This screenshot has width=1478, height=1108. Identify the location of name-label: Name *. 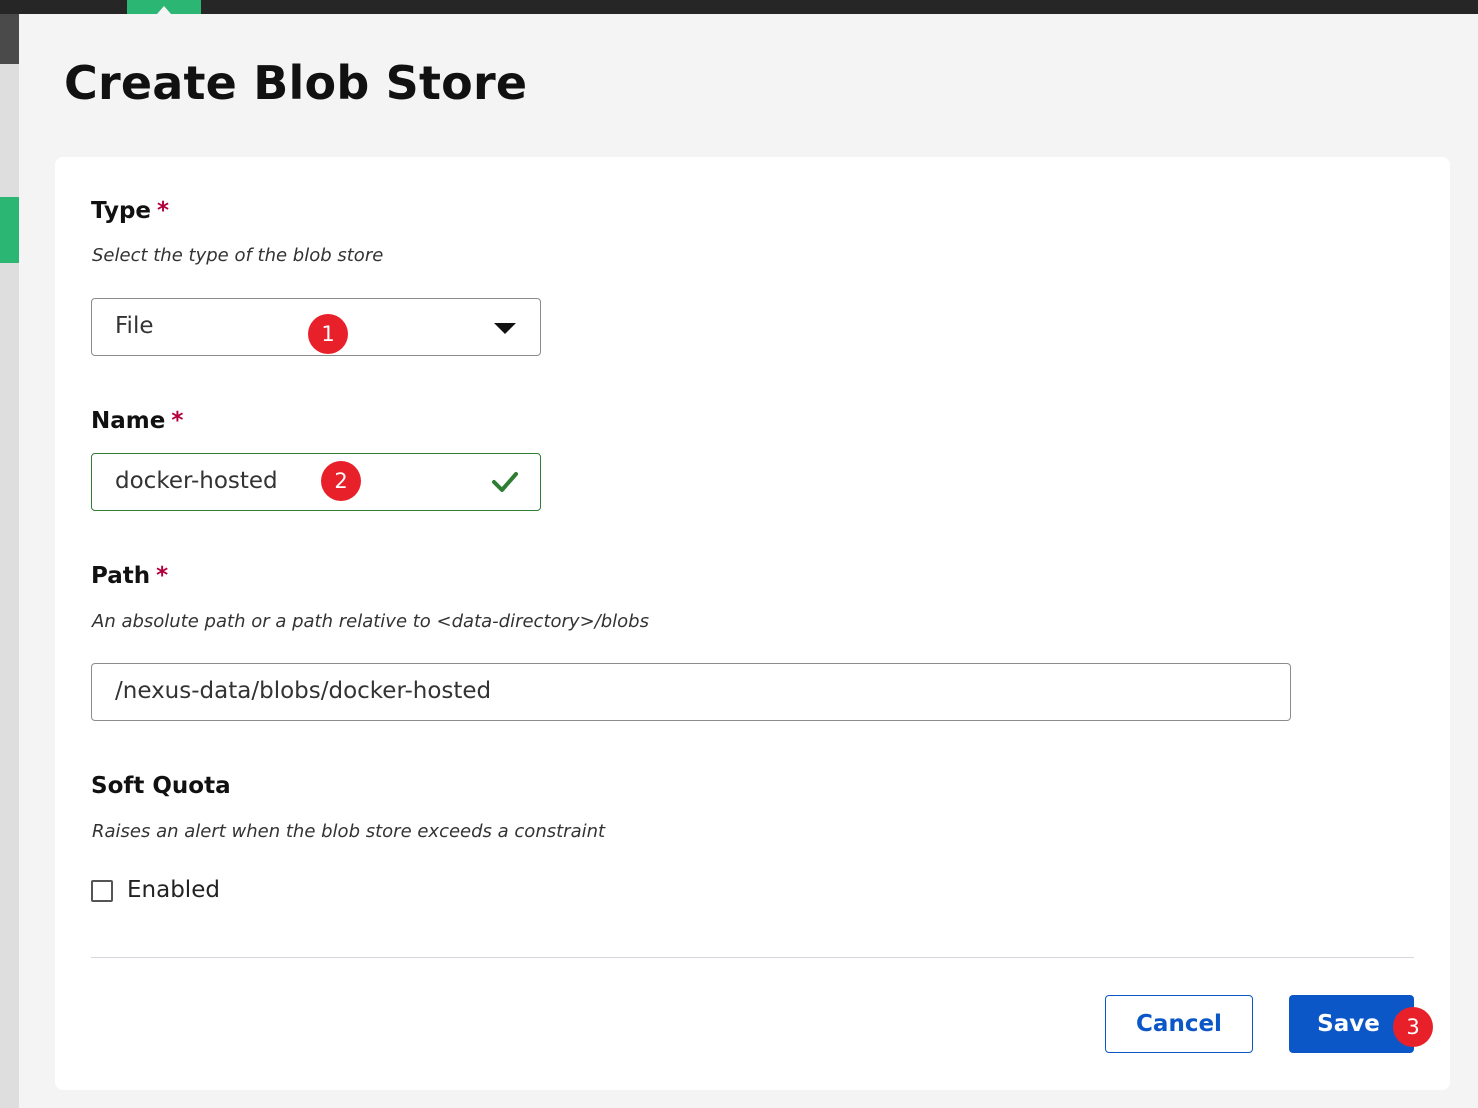
(137, 421).